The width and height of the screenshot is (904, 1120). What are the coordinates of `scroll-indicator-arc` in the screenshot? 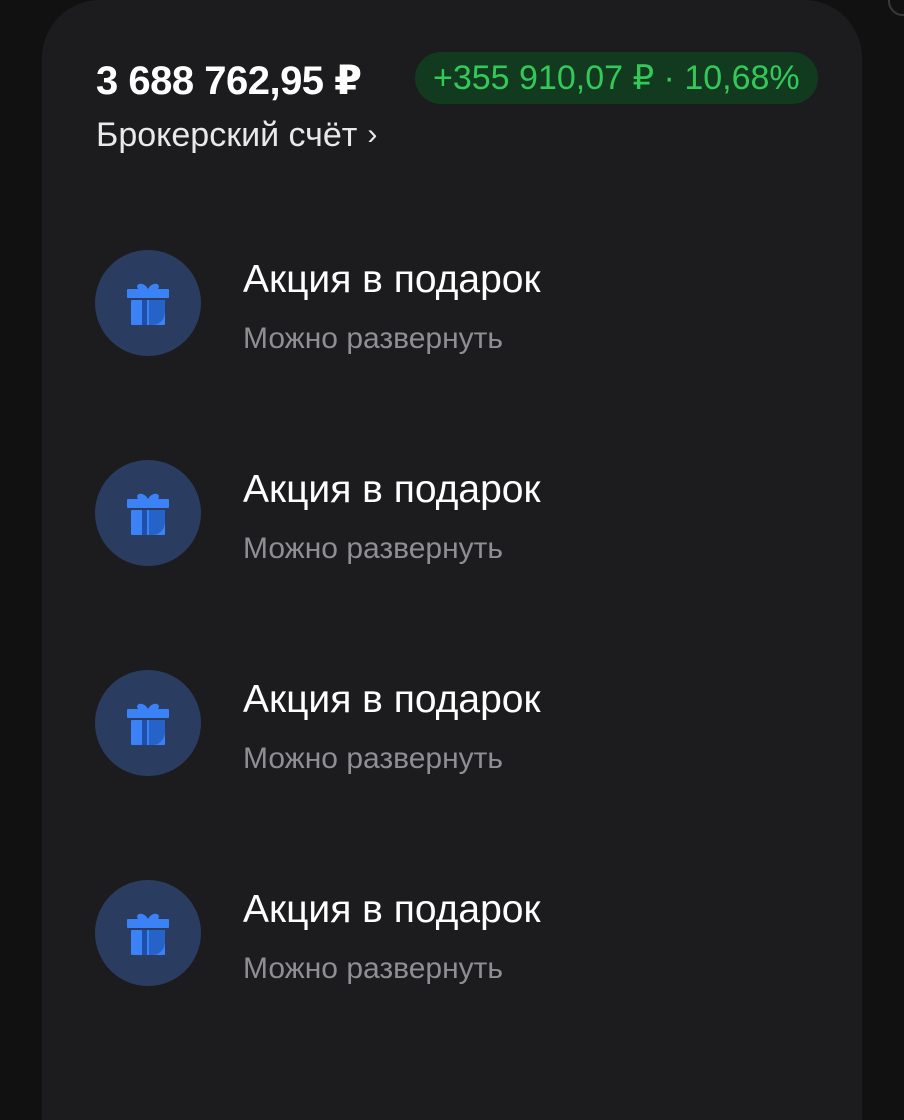 It's located at (896, 8).